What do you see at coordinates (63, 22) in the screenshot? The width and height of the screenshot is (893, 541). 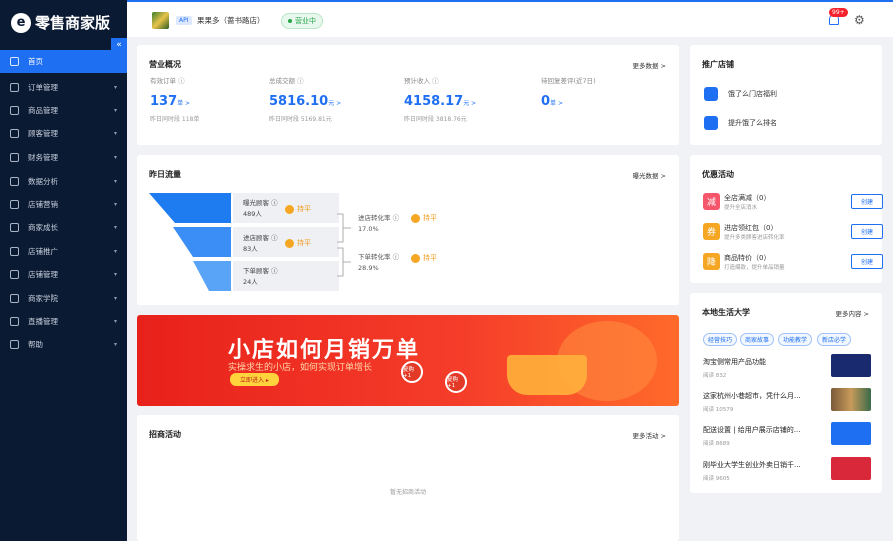 I see `brand: e 零售商家版` at bounding box center [63, 22].